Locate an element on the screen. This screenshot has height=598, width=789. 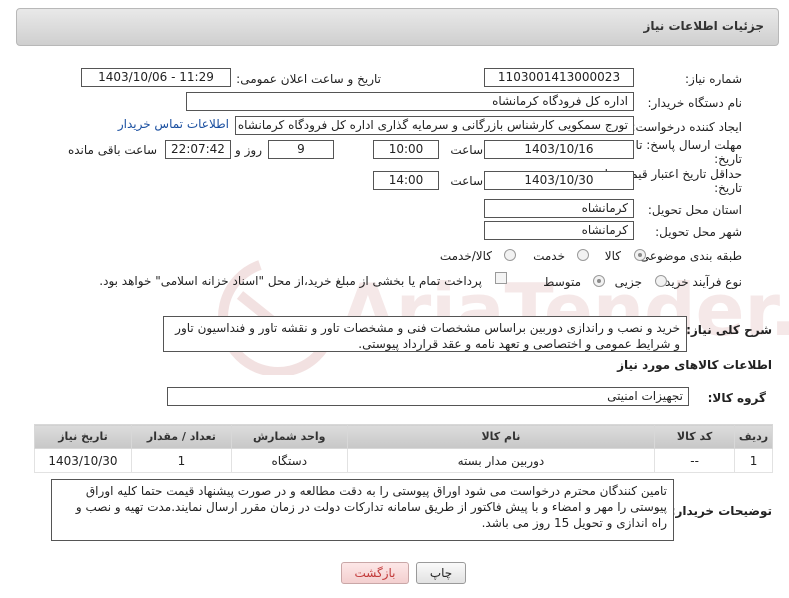
deadline-date-field: 1403/10/16 is located at coordinates (559, 149).